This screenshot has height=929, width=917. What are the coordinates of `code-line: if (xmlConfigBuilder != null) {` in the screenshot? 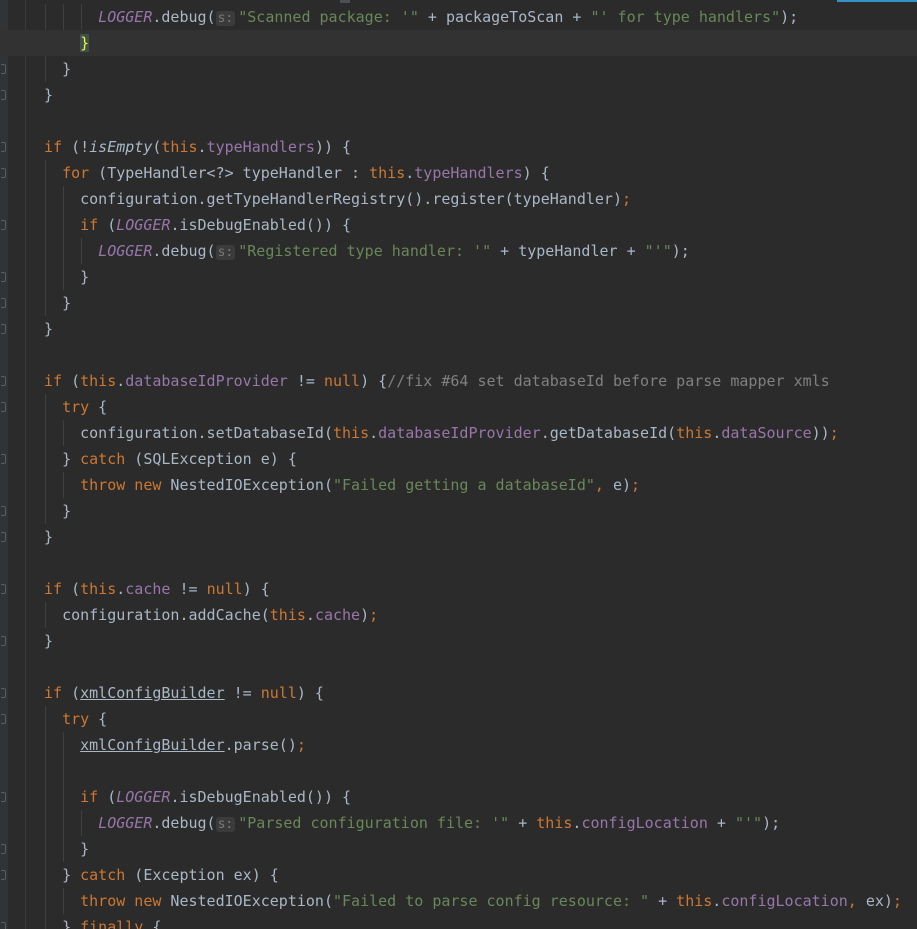 It's located at (458, 693).